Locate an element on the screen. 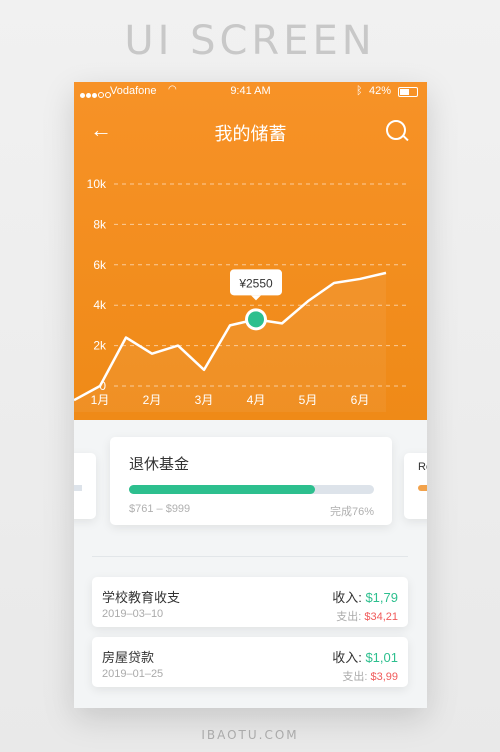 This screenshot has width=500, height=752. transaction-row: 学校教育收支 2019–03–10 收入: $1,79 支出: $34,21 is located at coordinates (250, 602).